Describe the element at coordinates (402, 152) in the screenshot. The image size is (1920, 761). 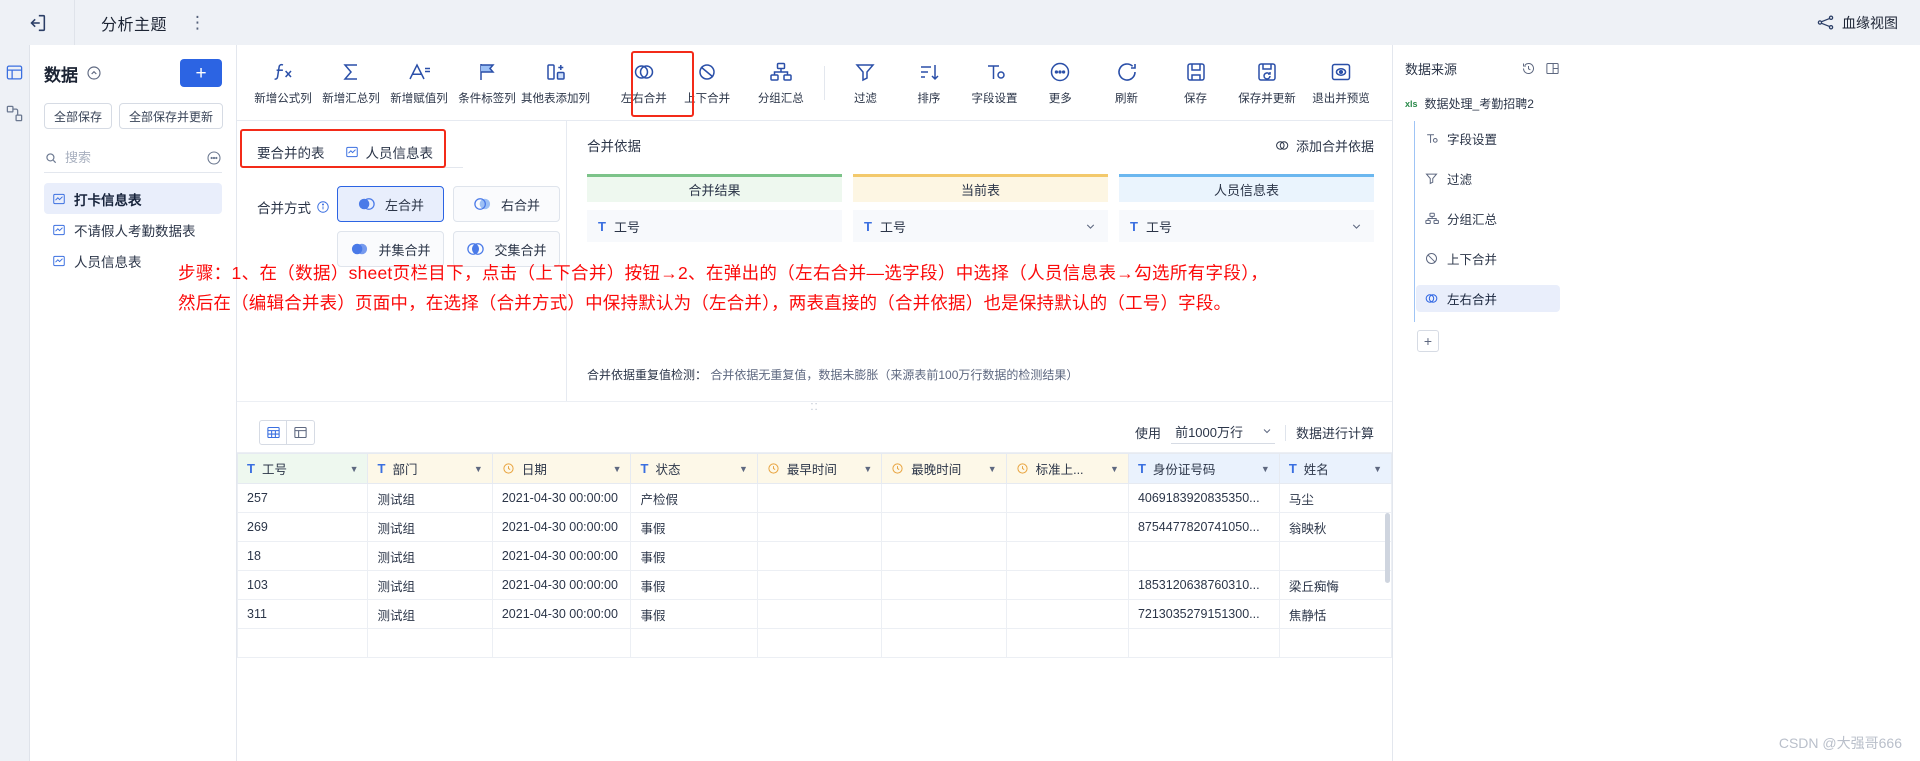
I see `merge-target-table-select: 人员信息表` at that location.